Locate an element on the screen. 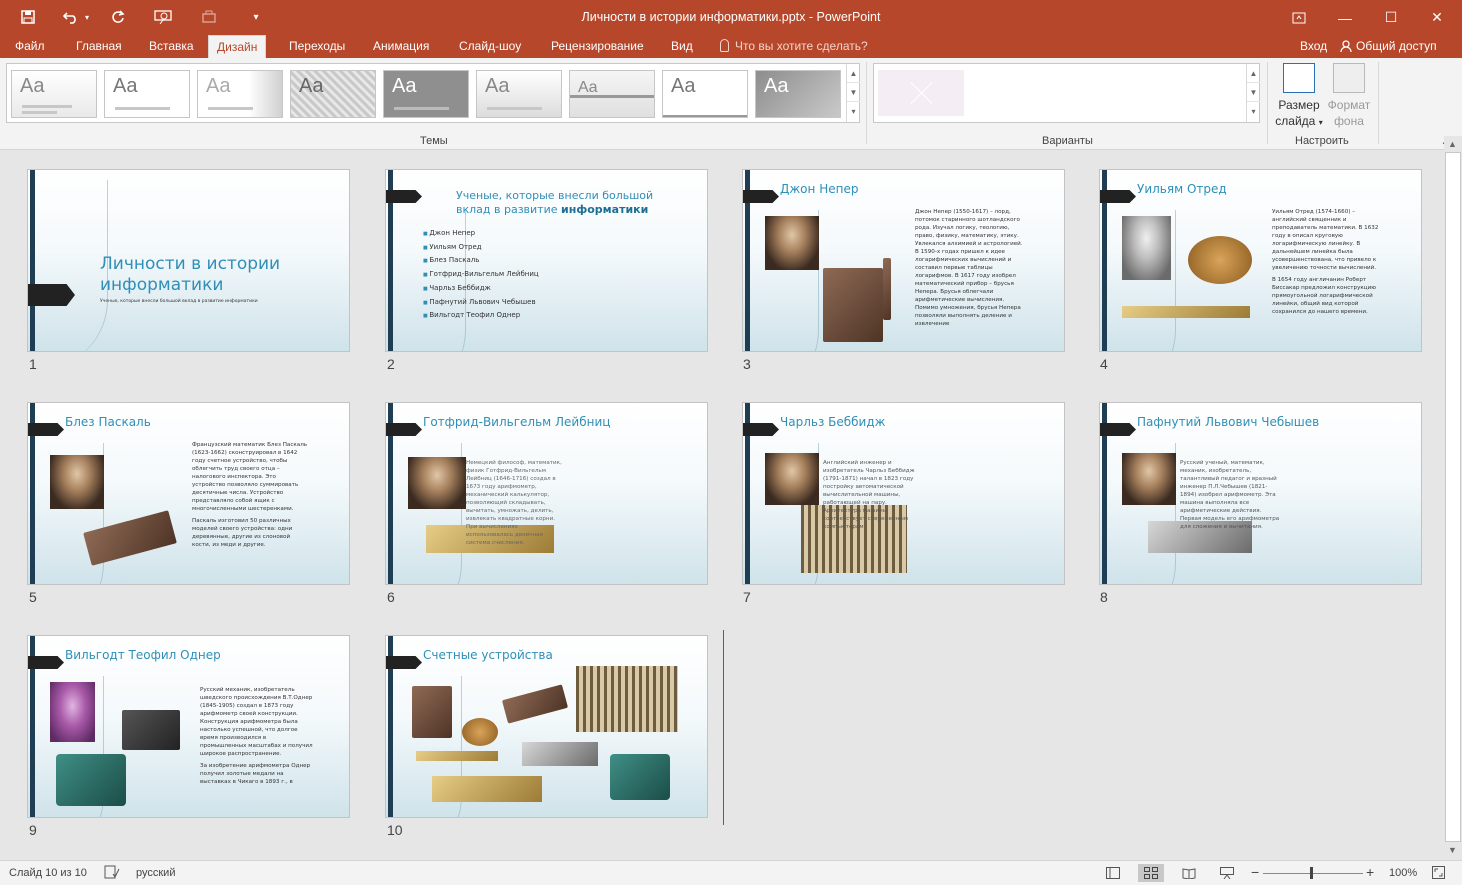 This screenshot has height=885, width=1462. tab-file: Файл is located at coordinates (30, 46).